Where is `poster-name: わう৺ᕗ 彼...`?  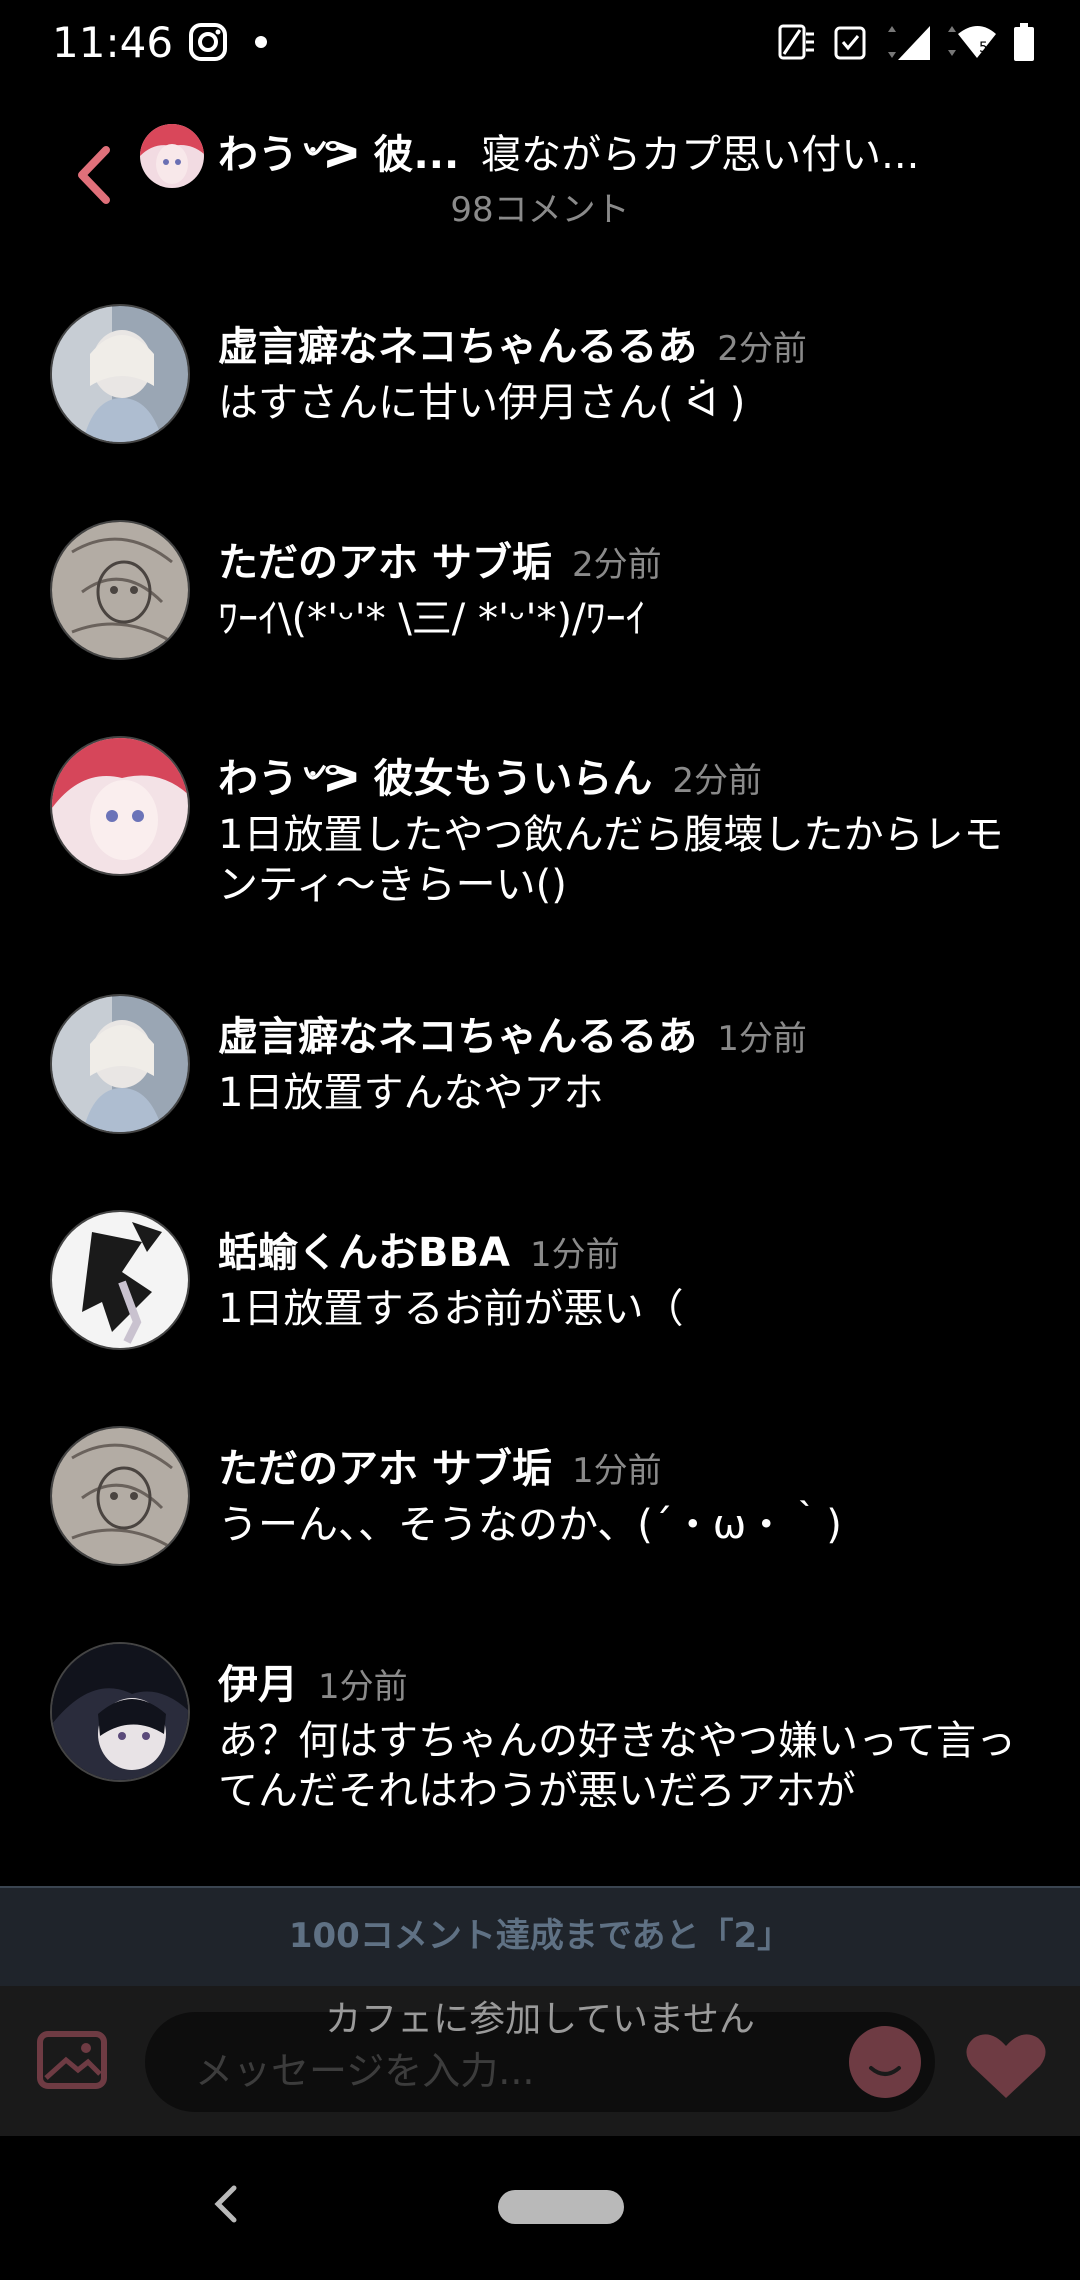
poster-name: わう৺ᕗ 彼... is located at coordinates (339, 155).